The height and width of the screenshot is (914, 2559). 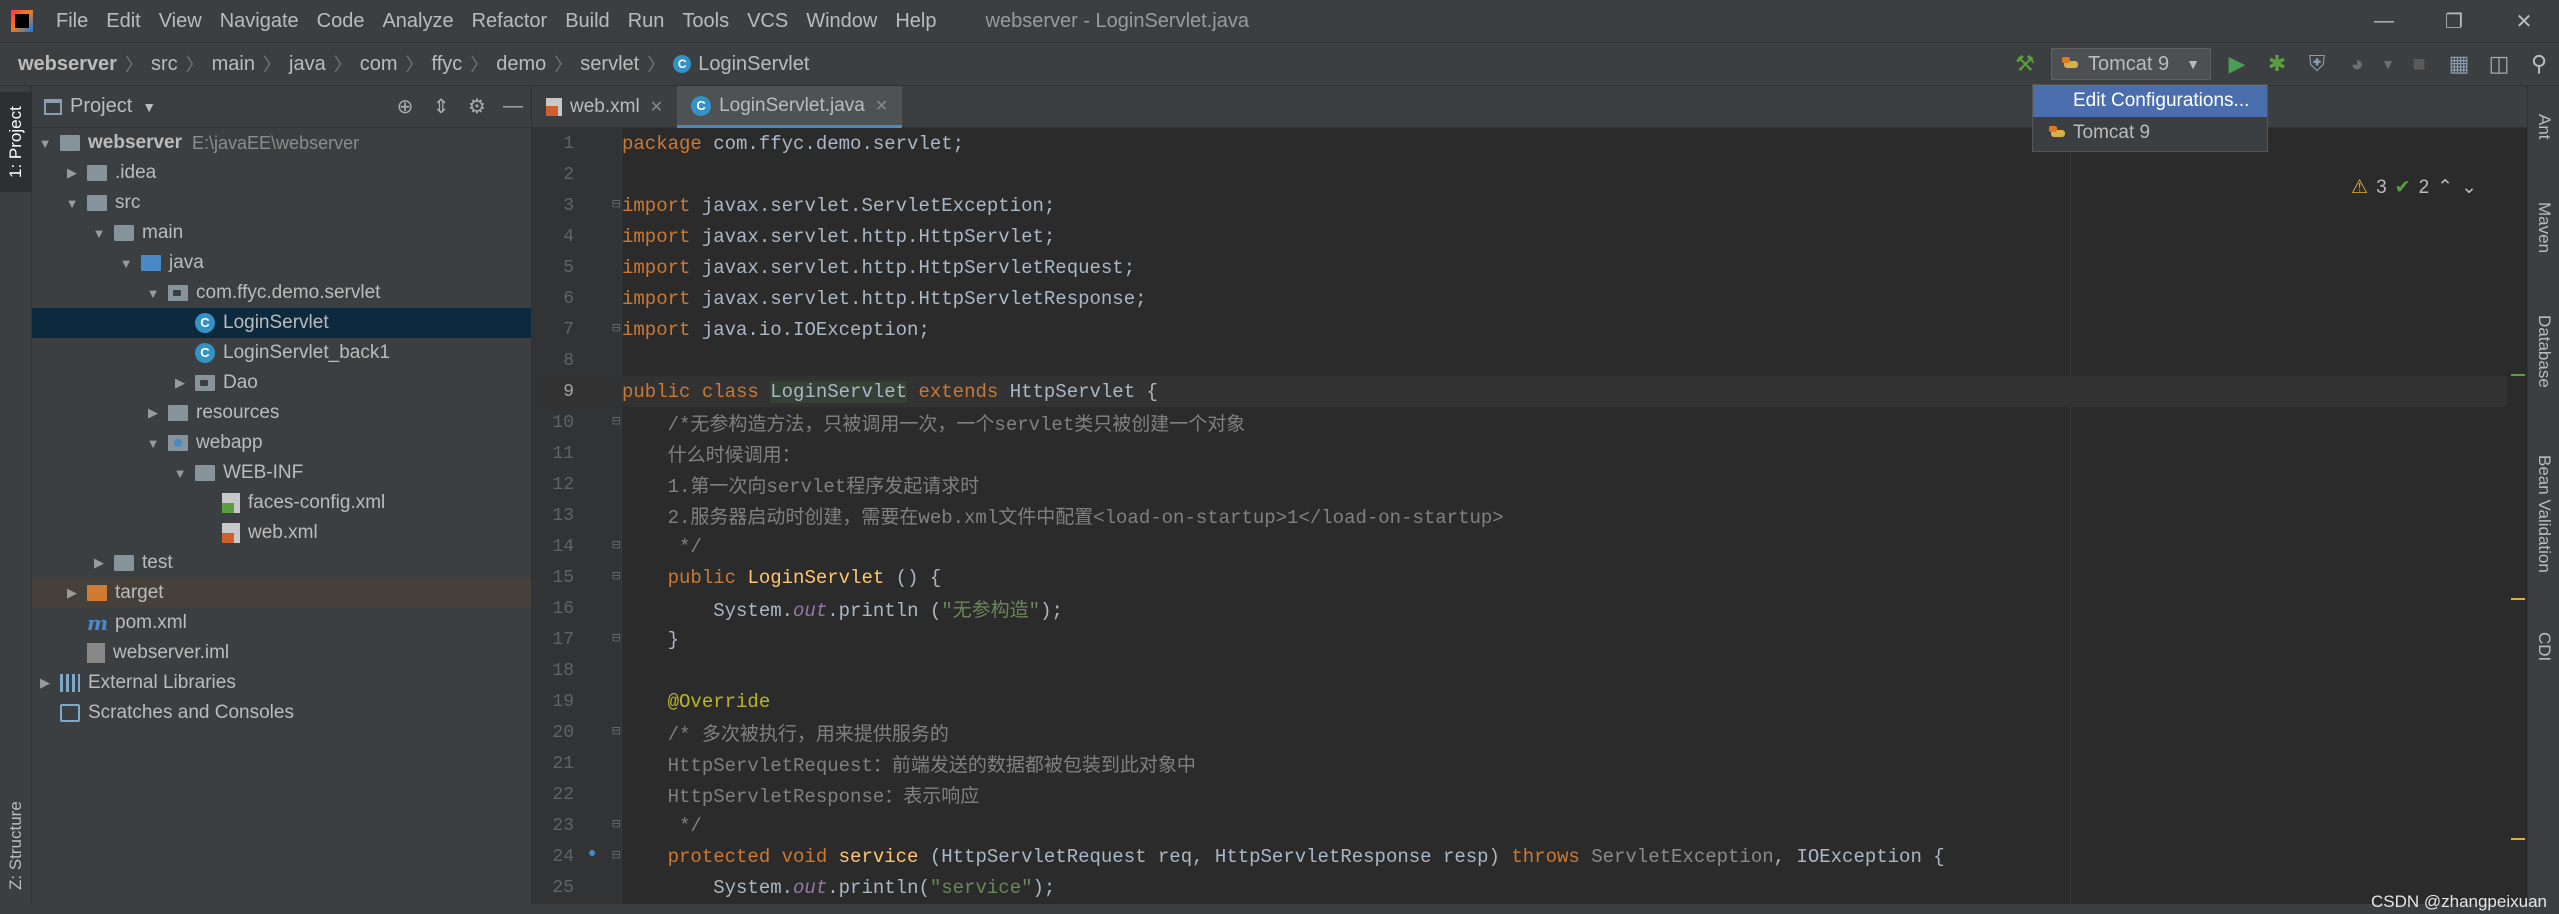 I want to click on tree-item-package: ▼ com.ffyc.demo.servlet, so click(x=281, y=293).